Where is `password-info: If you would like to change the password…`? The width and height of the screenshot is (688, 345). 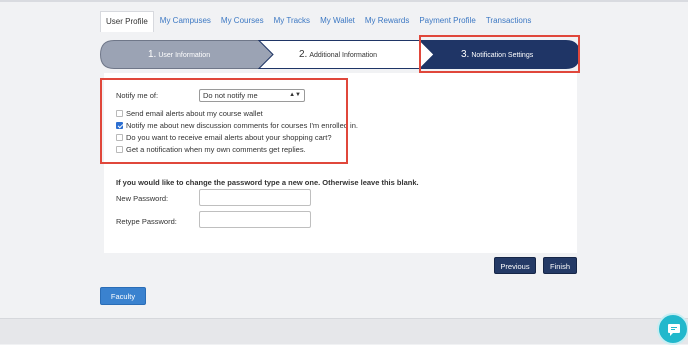 password-info: If you would like to change the password… is located at coordinates (267, 182).